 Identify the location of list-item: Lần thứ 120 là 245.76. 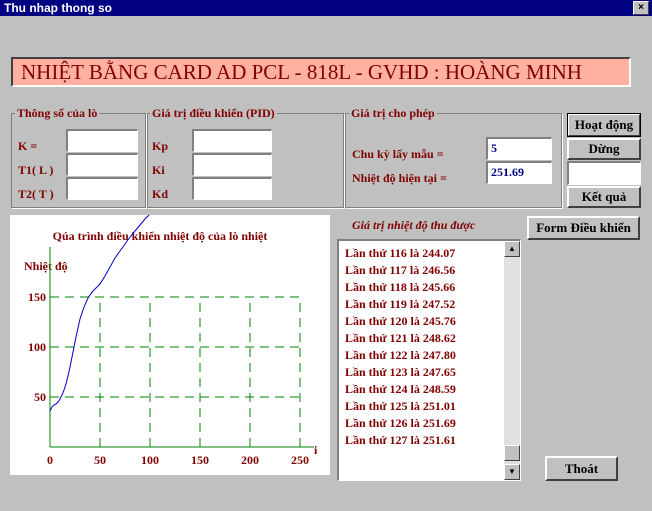
(400, 321).